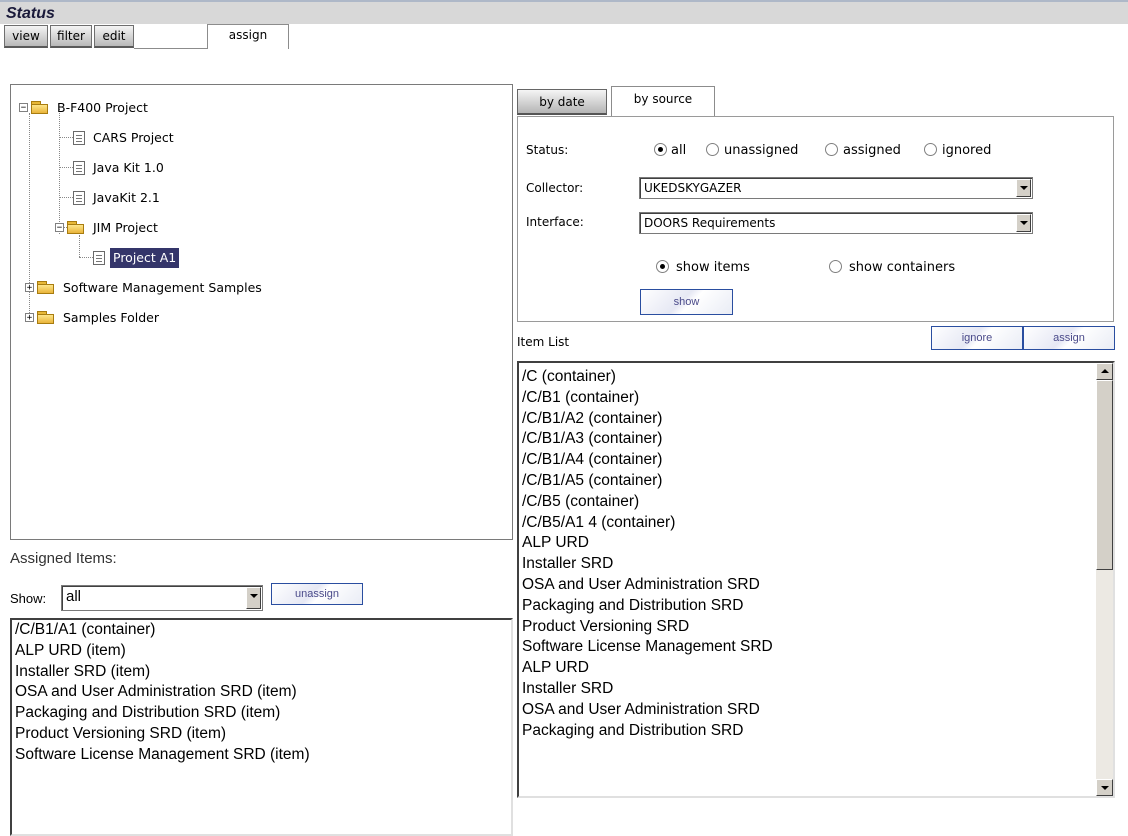 Image resolution: width=1128 pixels, height=836 pixels. I want to click on tree-node-label-selected: Project A1, so click(145, 258).